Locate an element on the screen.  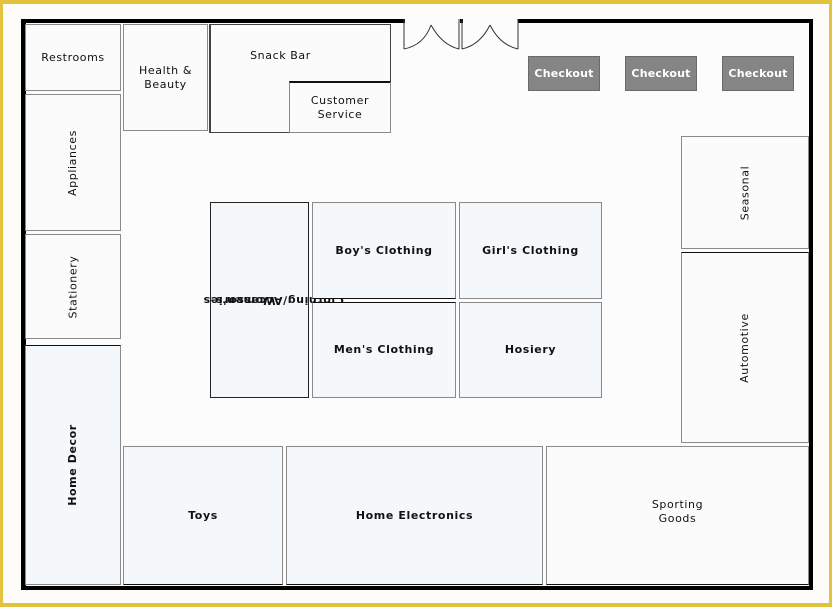
dept-label: Home Decor is located at coordinates (72, 465).